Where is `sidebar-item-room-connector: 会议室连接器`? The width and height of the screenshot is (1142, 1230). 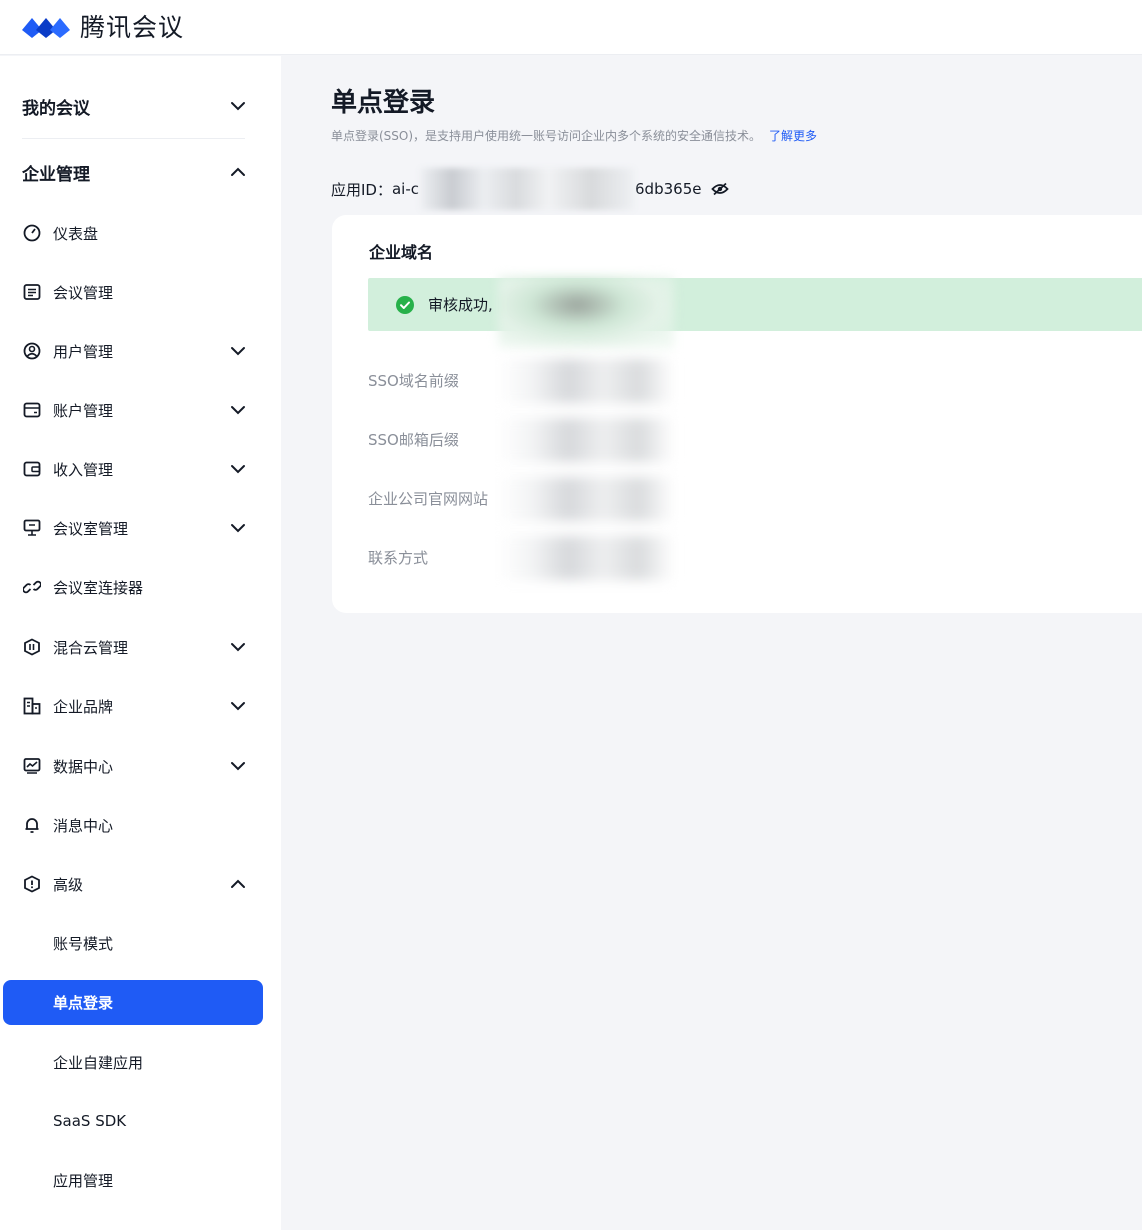
sidebar-item-room-connector: 会议室连接器 is located at coordinates (135, 587).